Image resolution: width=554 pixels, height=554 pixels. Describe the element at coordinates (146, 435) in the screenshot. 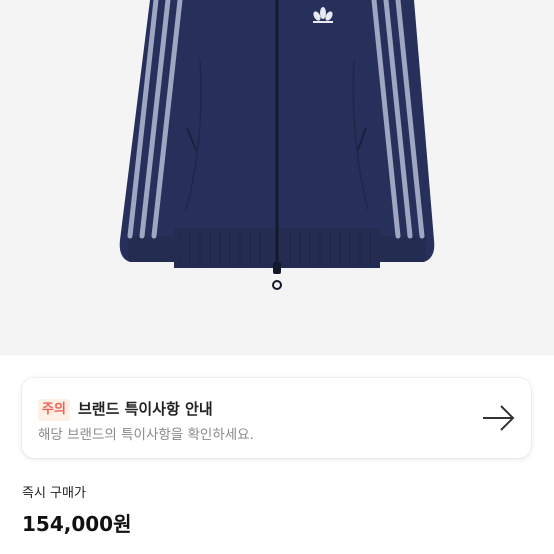

I see `notice-subtitle: 해당 브랜드의 특이사항을 확인하세요.` at that location.